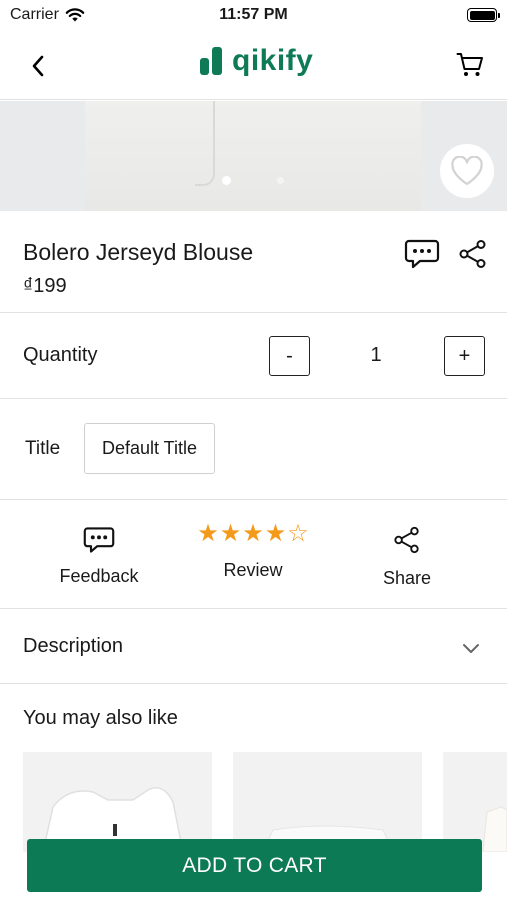  I want to click on variant-label: Title, so click(43, 448).